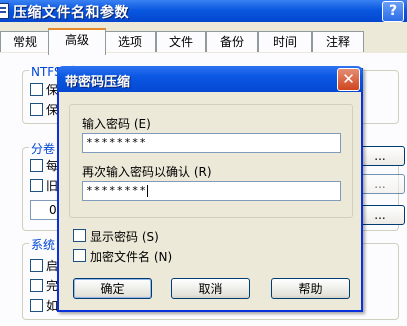 The image size is (407, 326). I want to click on tab-time: 时间, so click(285, 41).